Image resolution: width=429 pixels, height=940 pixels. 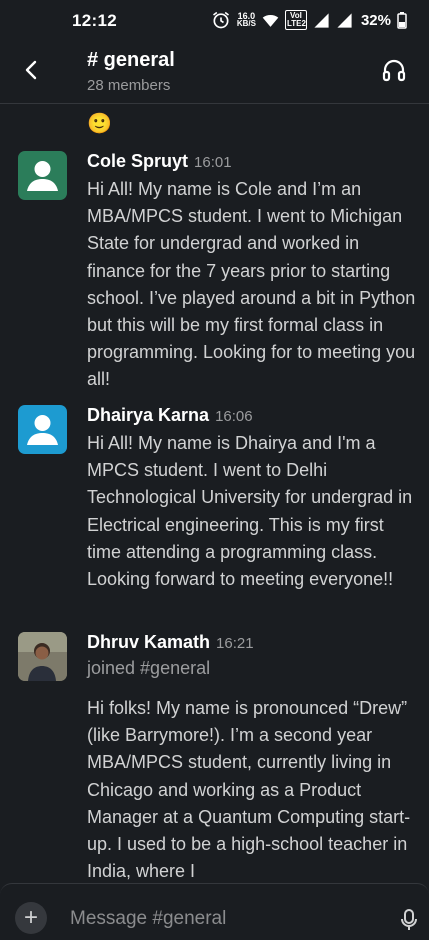 What do you see at coordinates (402, 20) in the screenshot?
I see `battery-icon` at bounding box center [402, 20].